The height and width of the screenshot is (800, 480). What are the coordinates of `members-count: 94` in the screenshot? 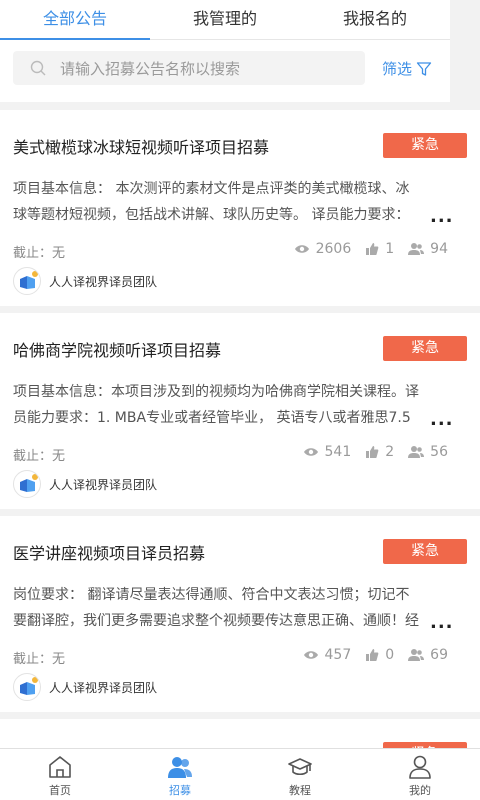 It's located at (439, 249).